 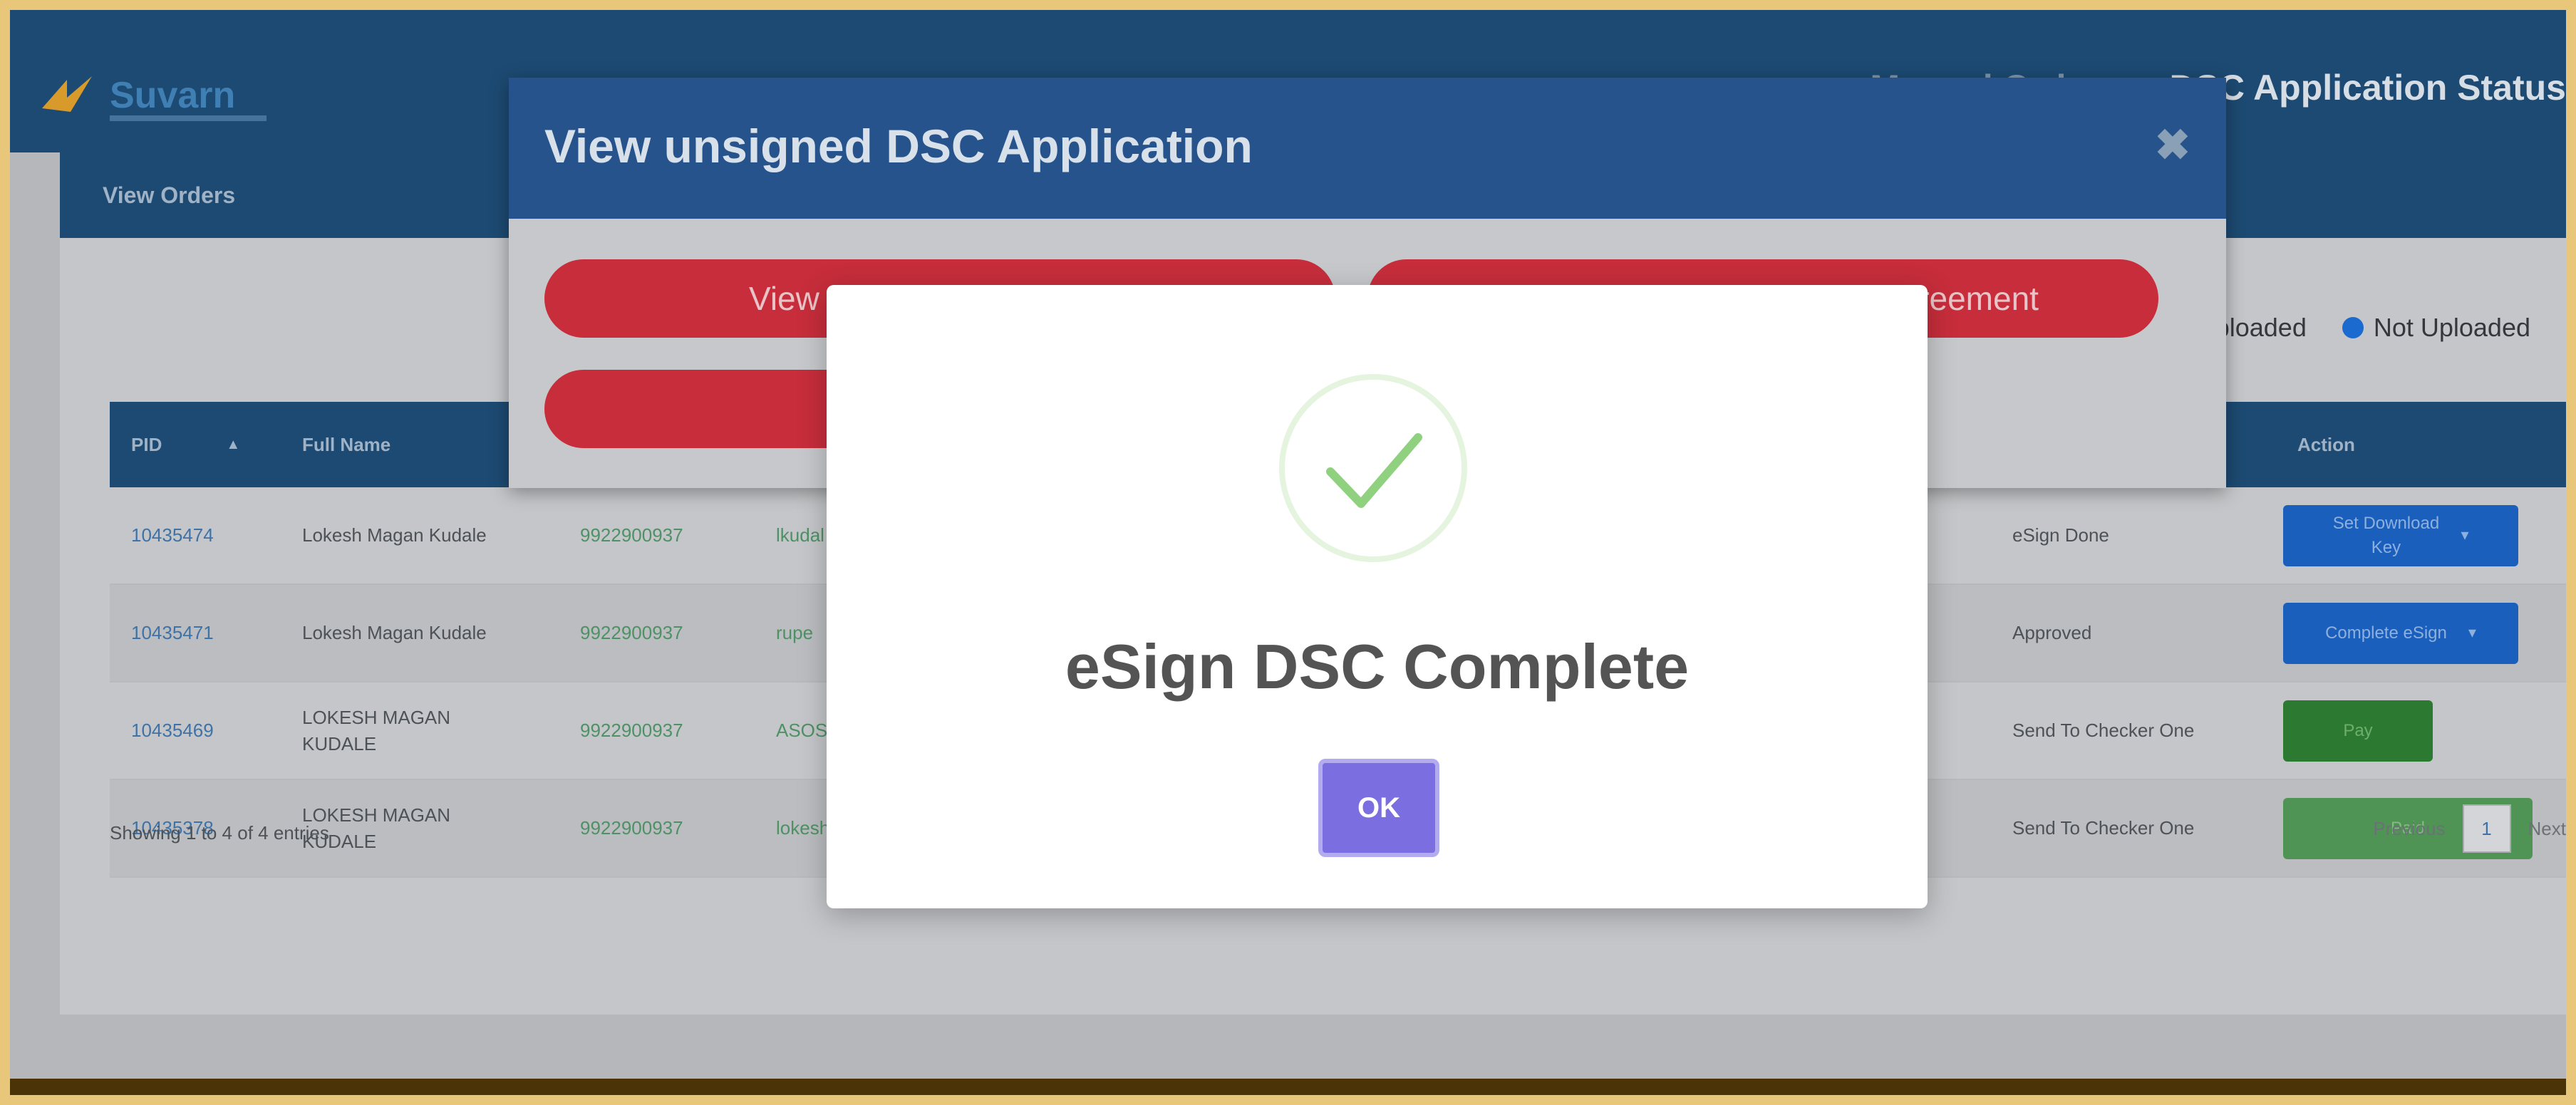 What do you see at coordinates (210, 731) in the screenshot?
I see `pid-link: 10435469` at bounding box center [210, 731].